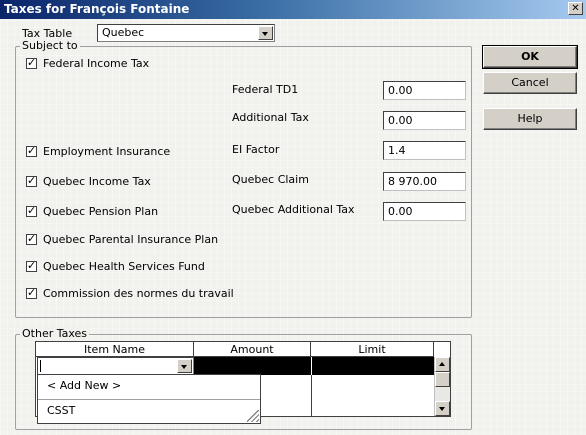  I want to click on checkbox-label: Quebec Income Tax, so click(97, 181).